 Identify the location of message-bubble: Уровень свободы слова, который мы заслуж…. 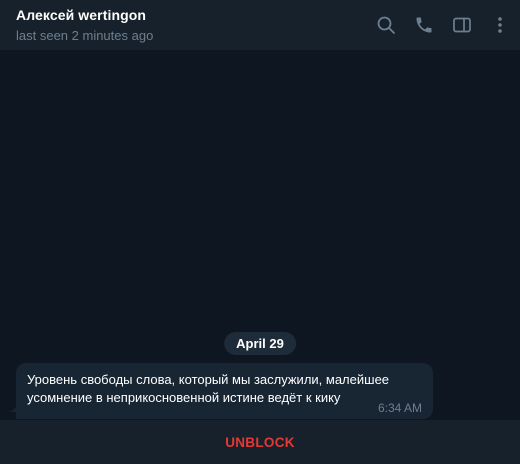
(224, 391).